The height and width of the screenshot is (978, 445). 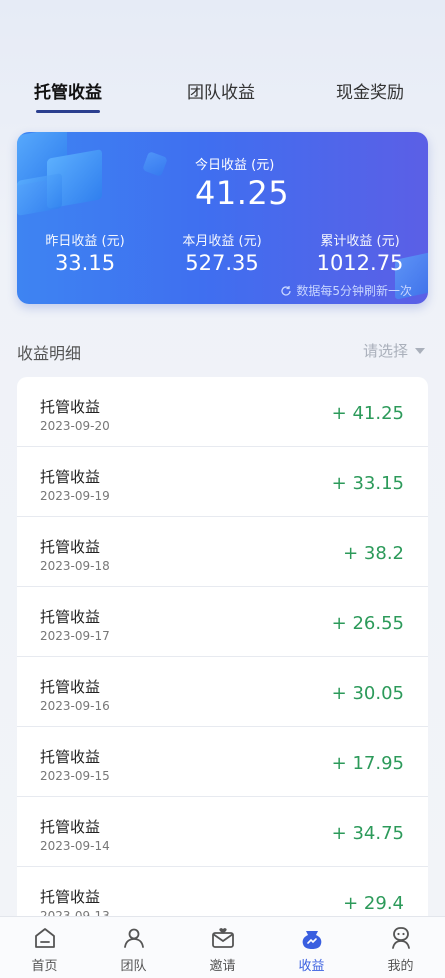 I want to click on record-amount: + 30.05, so click(x=367, y=693).